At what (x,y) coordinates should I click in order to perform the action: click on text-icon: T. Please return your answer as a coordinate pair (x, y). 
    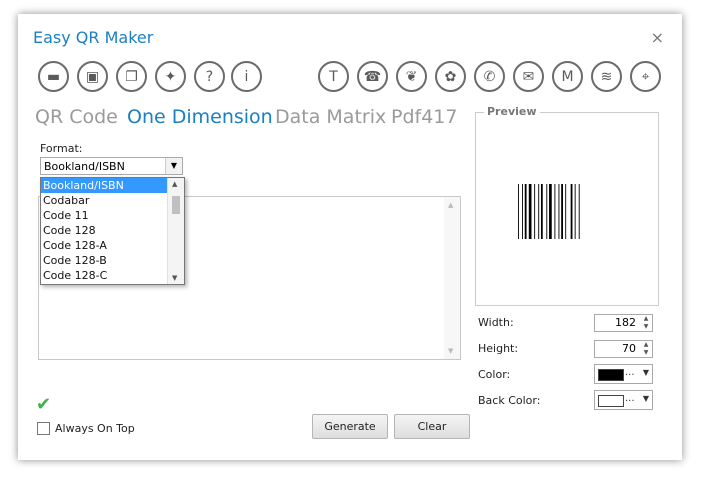
    Looking at the image, I should click on (333, 76).